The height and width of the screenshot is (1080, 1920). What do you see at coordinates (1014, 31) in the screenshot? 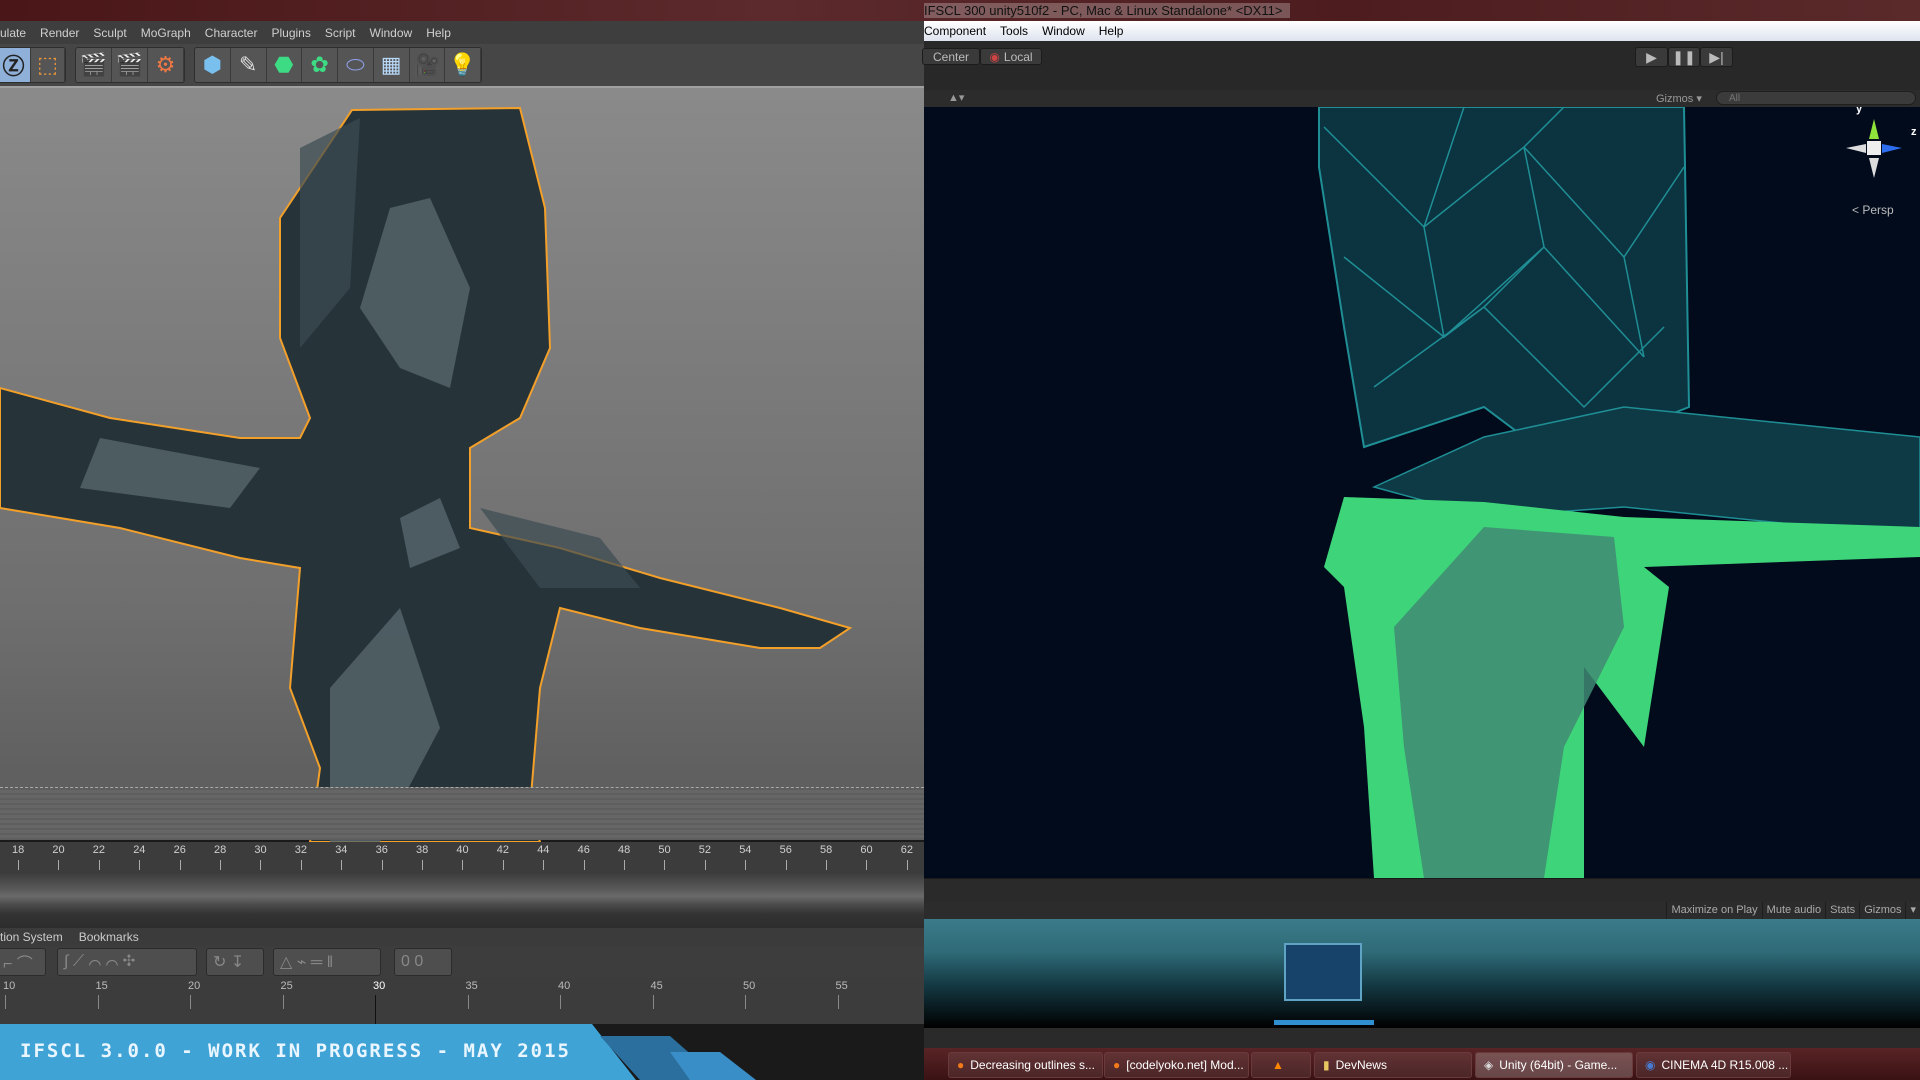
I see `menu-tools: Tools` at bounding box center [1014, 31].